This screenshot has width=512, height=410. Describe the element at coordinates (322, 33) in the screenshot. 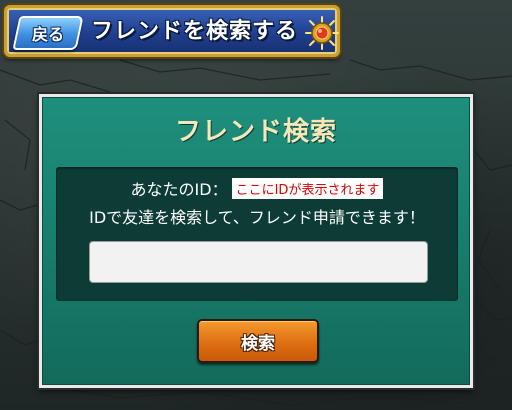

I see `medal-emblem-icon` at that location.